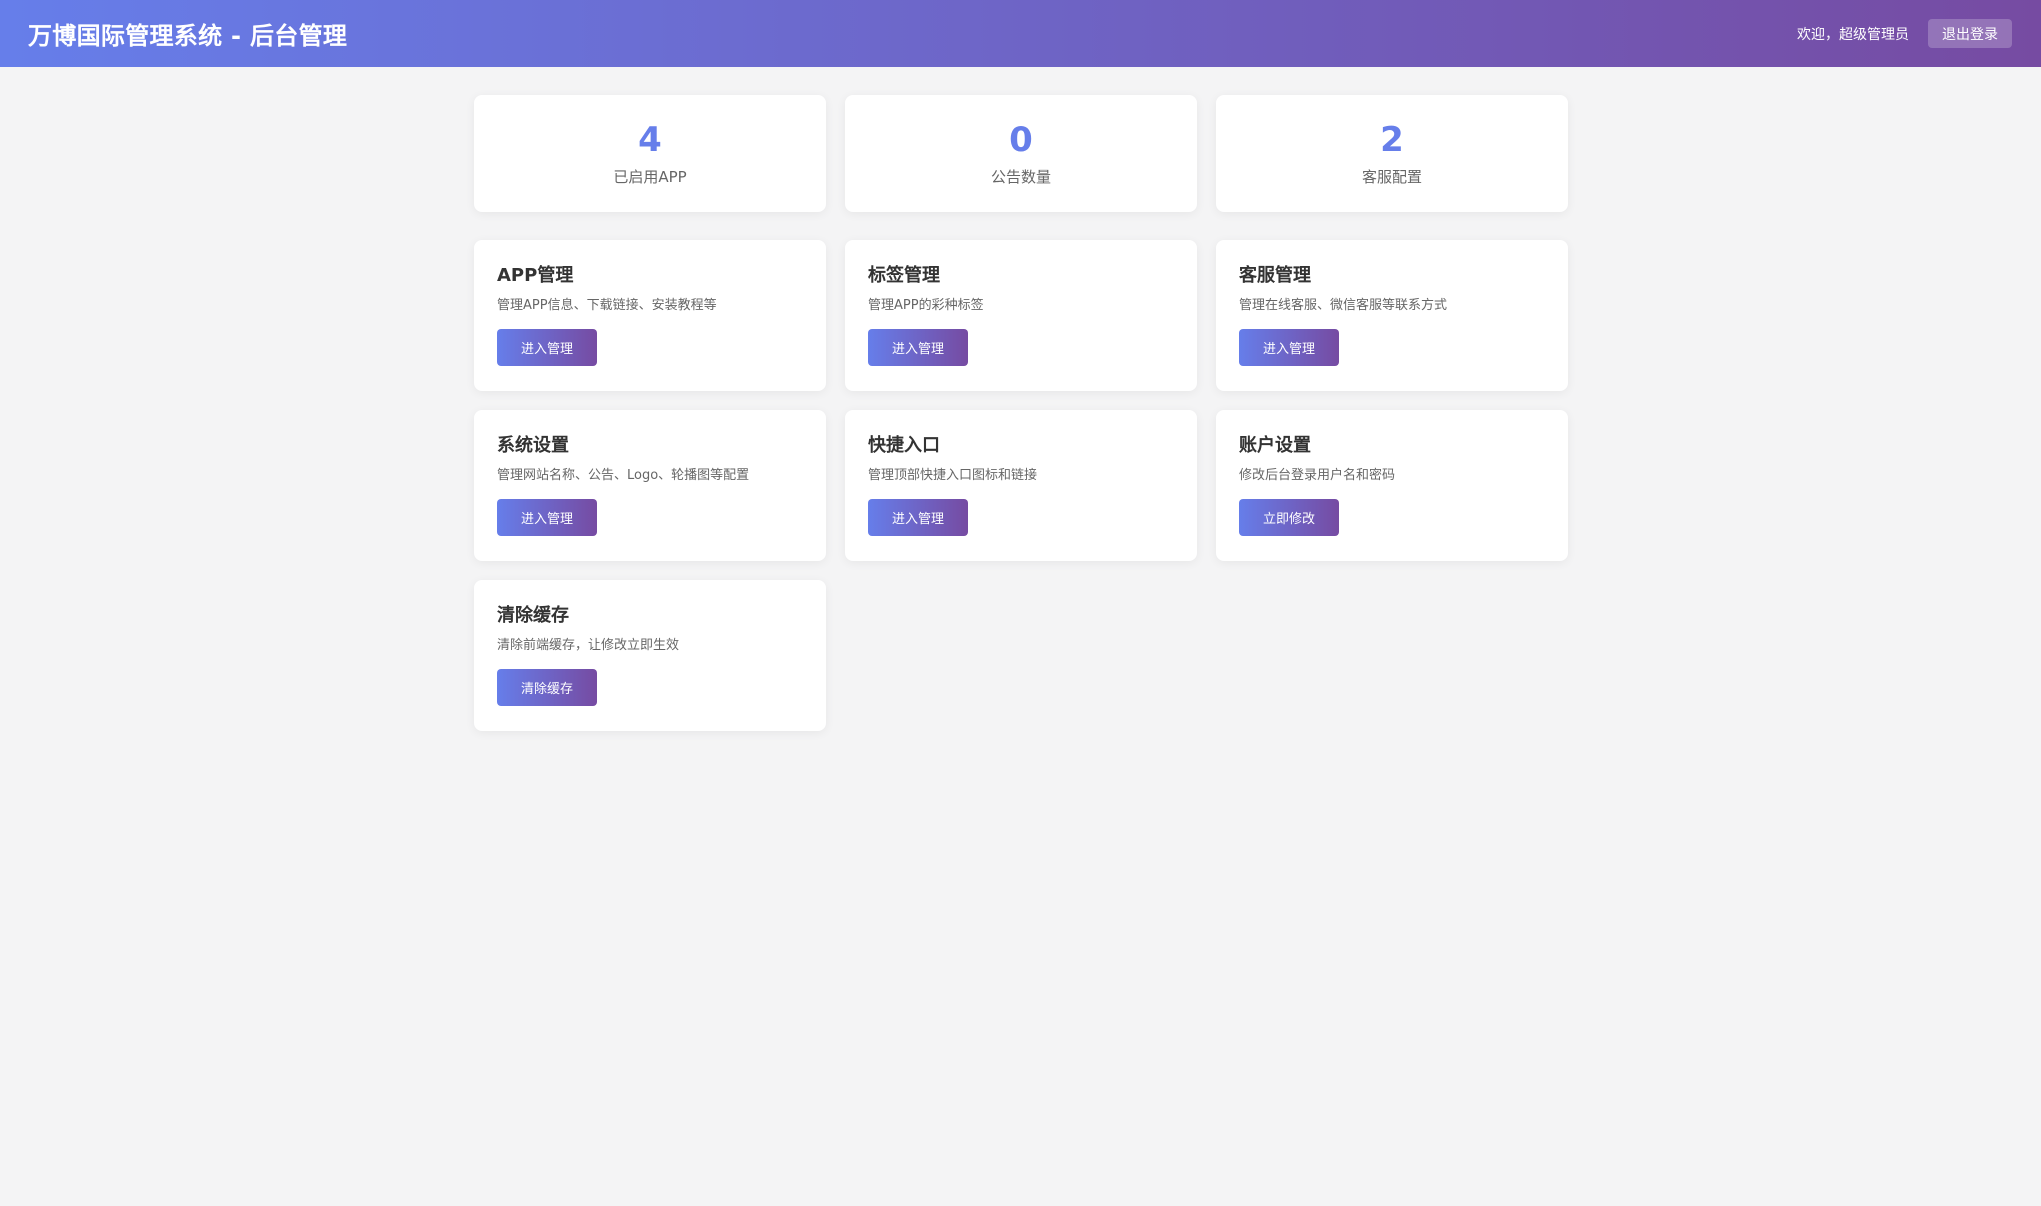  I want to click on module-description: 清除前端缓存，让修改立即生效, so click(588, 645).